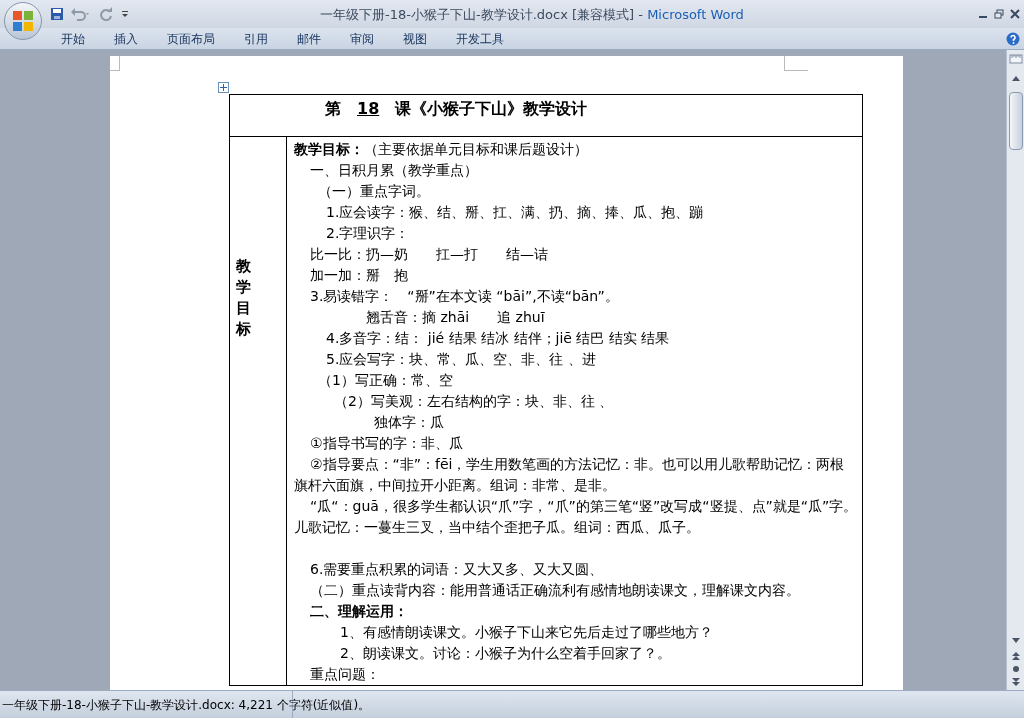 This screenshot has width=1024, height=718. Describe the element at coordinates (505, 653) in the screenshot. I see `document-paragraph: 2、朗读课文。讨论：小猴子为什么空着手回家了？。` at that location.